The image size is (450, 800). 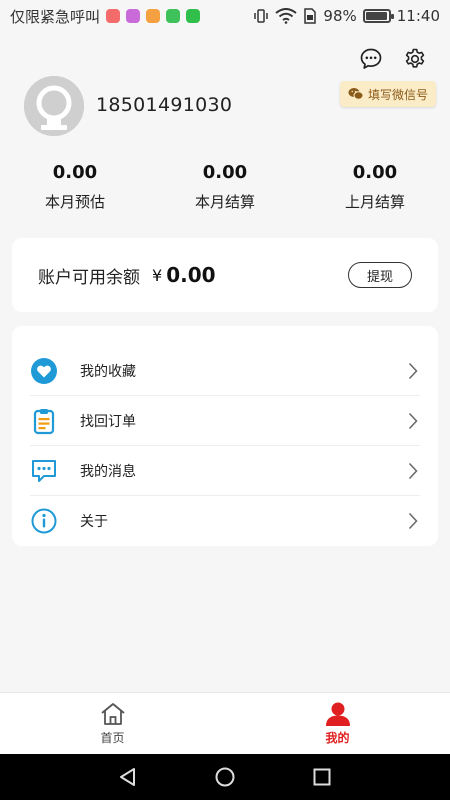 I want to click on earnings-stats: 0.00 本月预估 0.00 本月结算 0.00 上月结算, so click(x=225, y=187).